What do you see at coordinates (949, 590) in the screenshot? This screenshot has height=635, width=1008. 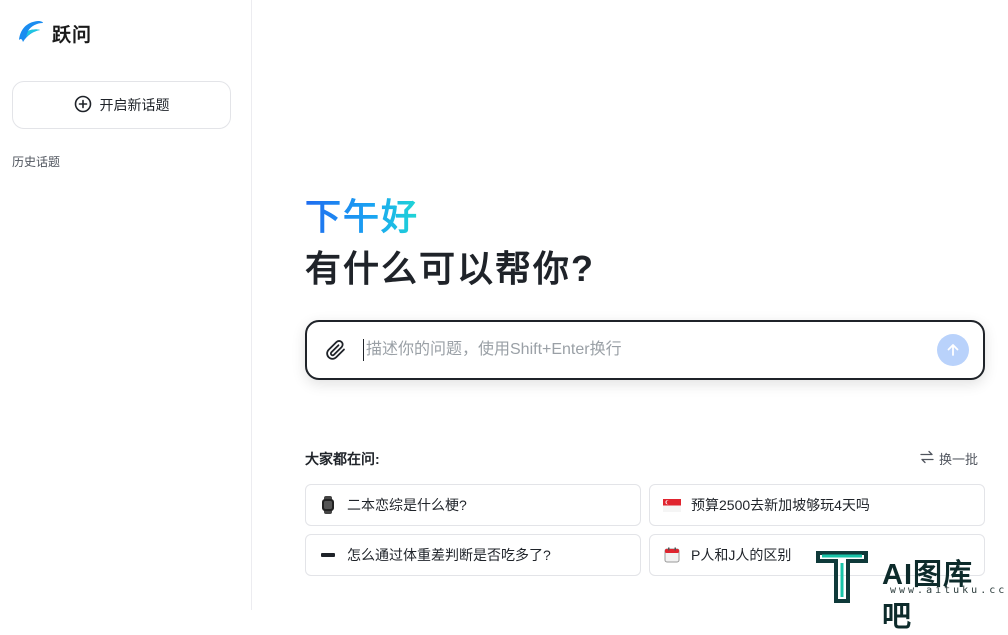 I see `watermark-subtext: www.aituku.cc` at bounding box center [949, 590].